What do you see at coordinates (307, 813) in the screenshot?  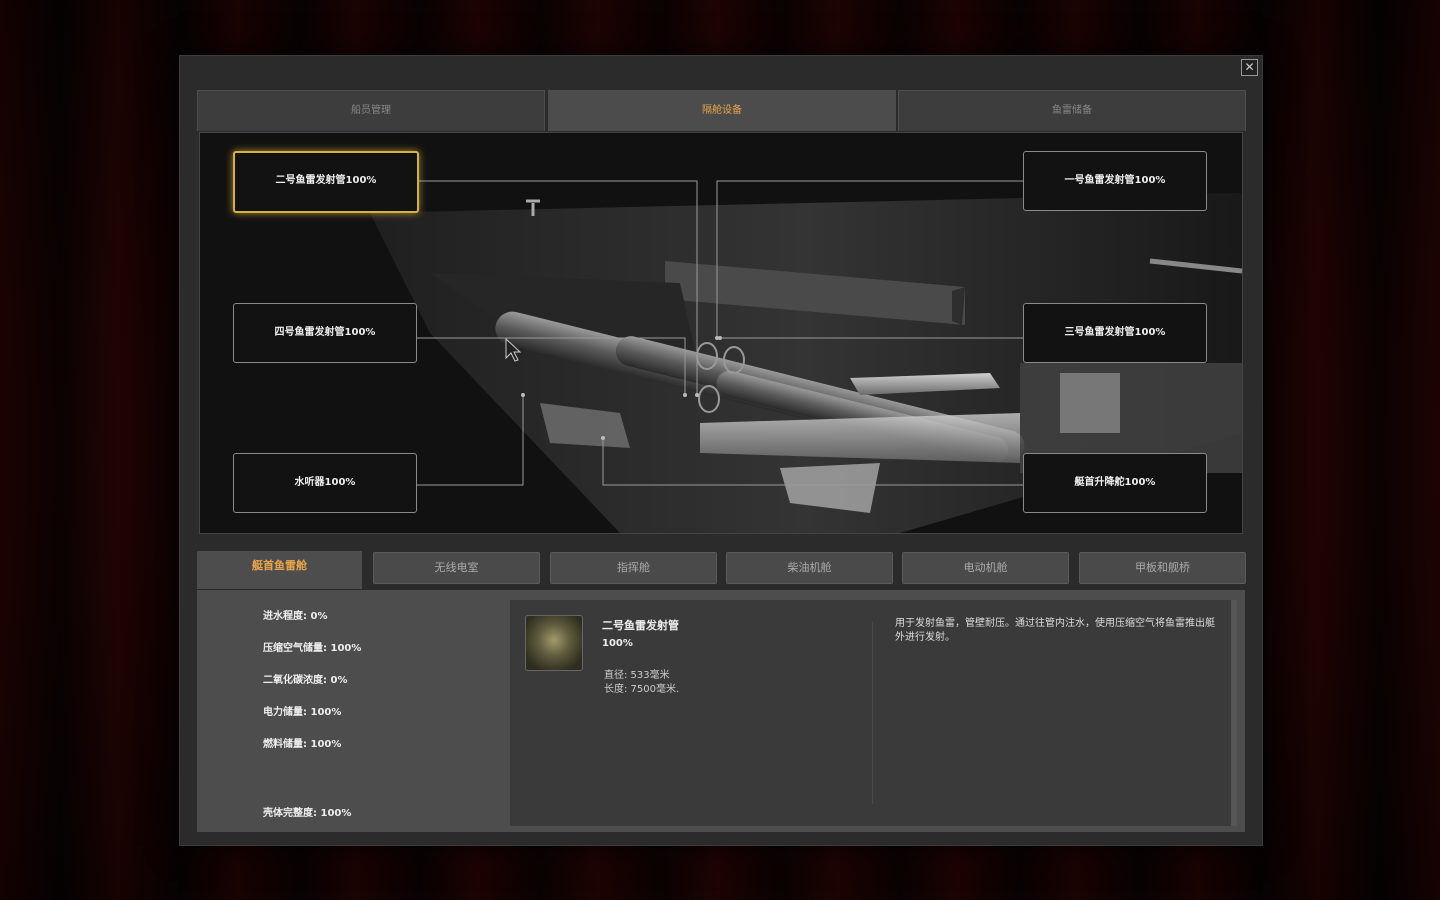 I see `stat-hull-integrity: 壳体完整度: 100%` at bounding box center [307, 813].